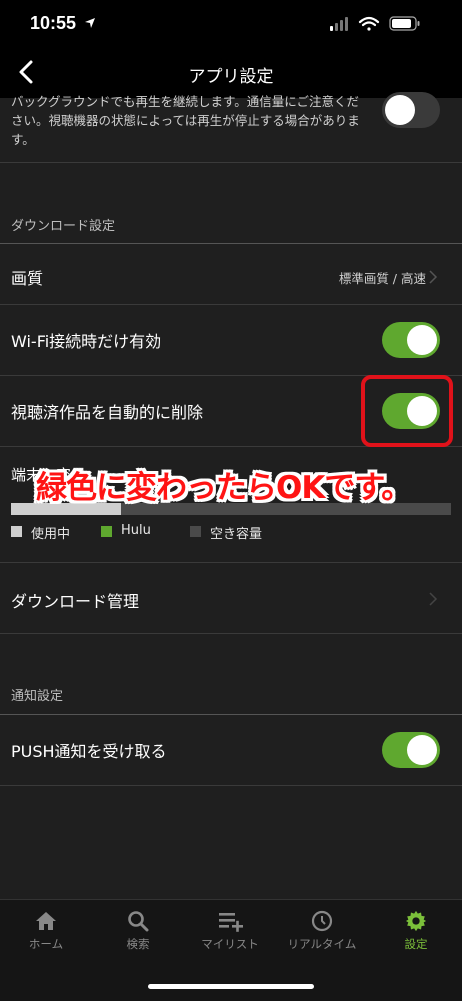  I want to click on download-section-title: ダウンロード設定, so click(63, 226).